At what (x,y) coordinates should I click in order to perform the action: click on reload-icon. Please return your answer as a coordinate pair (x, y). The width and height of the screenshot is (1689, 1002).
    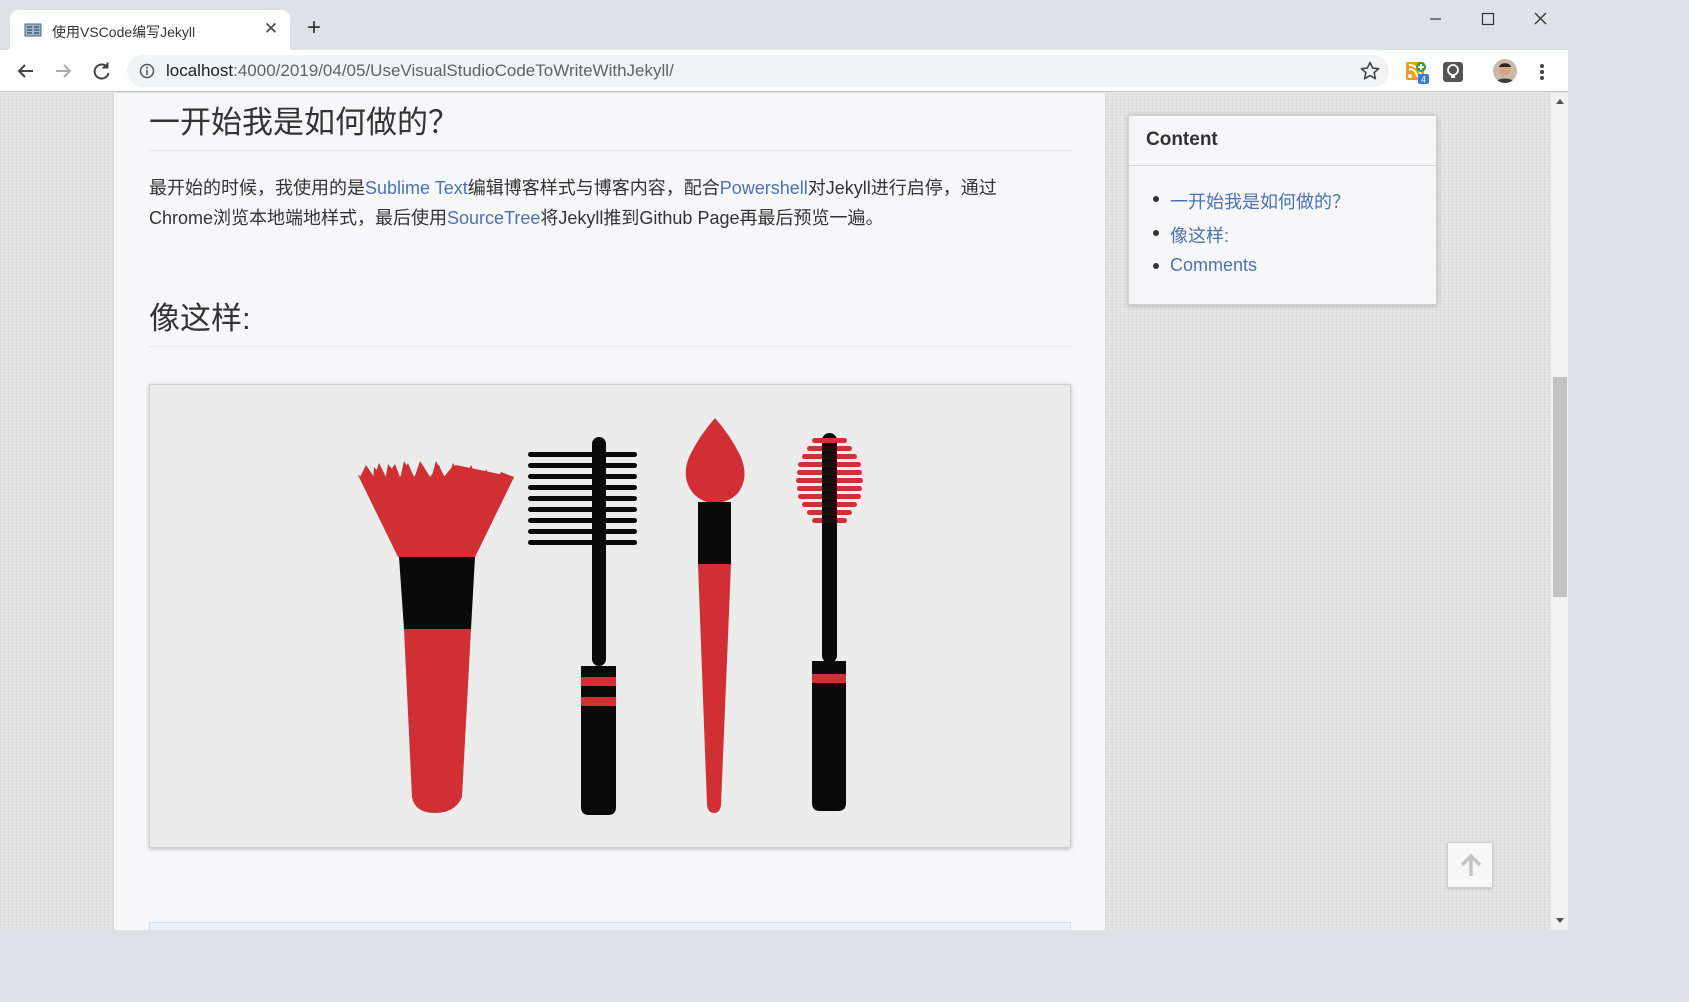
    Looking at the image, I should click on (101, 71).